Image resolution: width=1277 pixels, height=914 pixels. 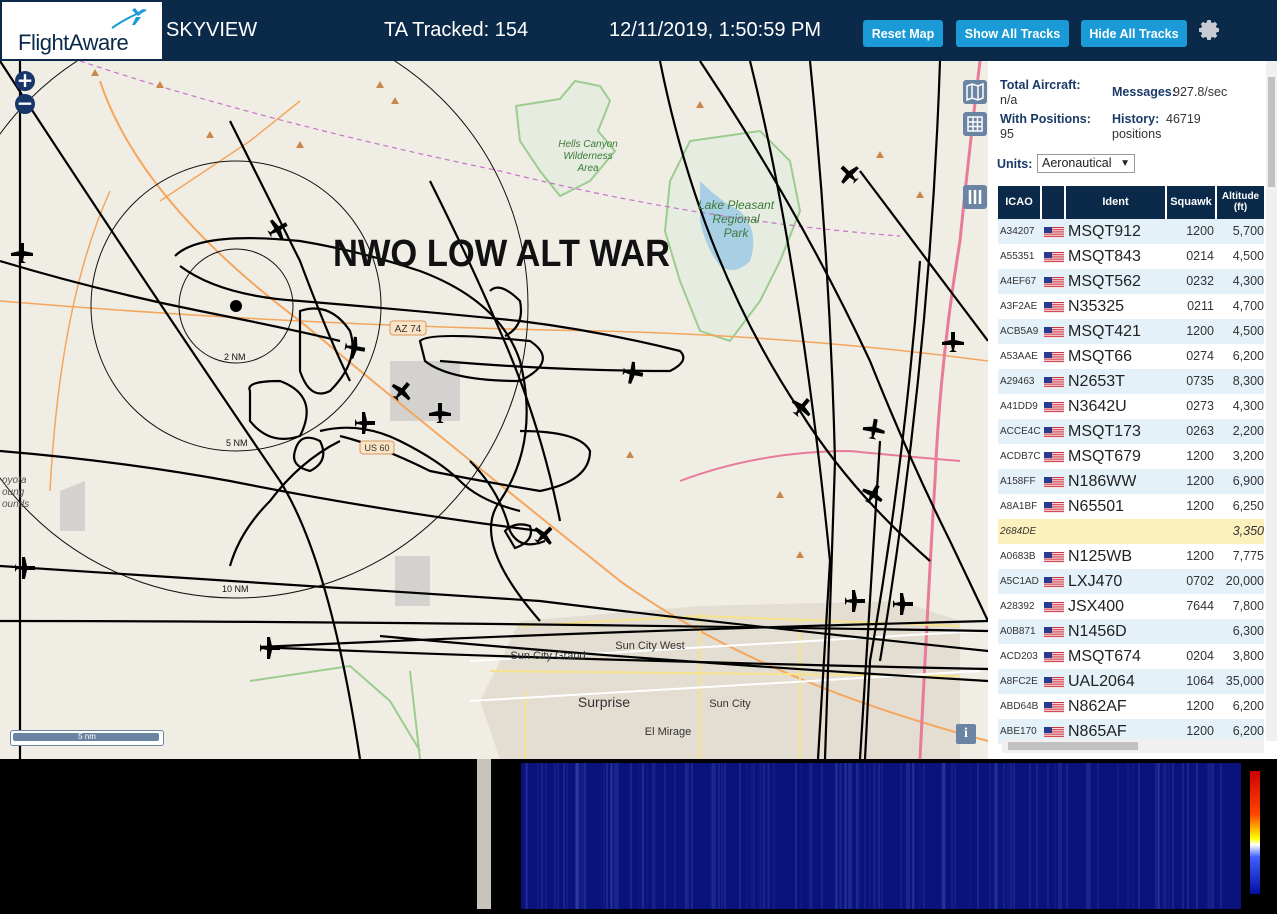 What do you see at coordinates (1131, 456) in the screenshot?
I see `table-row: ACDB7C MSQT679 1200 3,200` at bounding box center [1131, 456].